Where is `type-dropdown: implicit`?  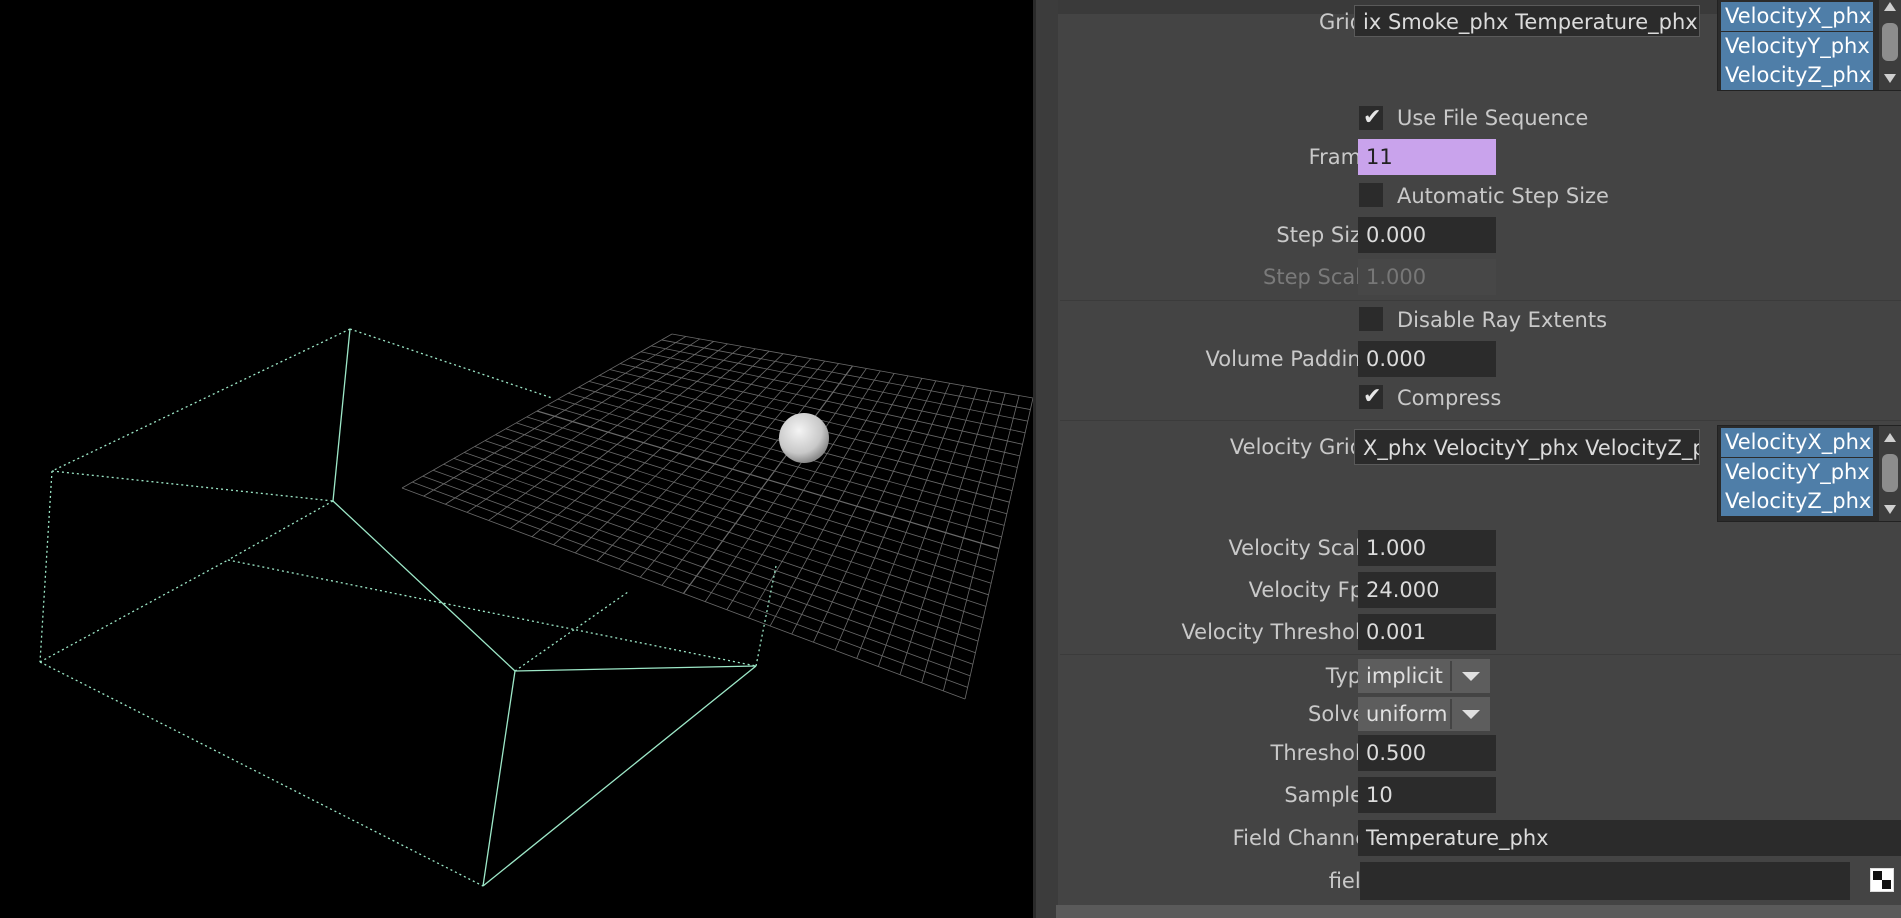 type-dropdown: implicit is located at coordinates (1424, 676).